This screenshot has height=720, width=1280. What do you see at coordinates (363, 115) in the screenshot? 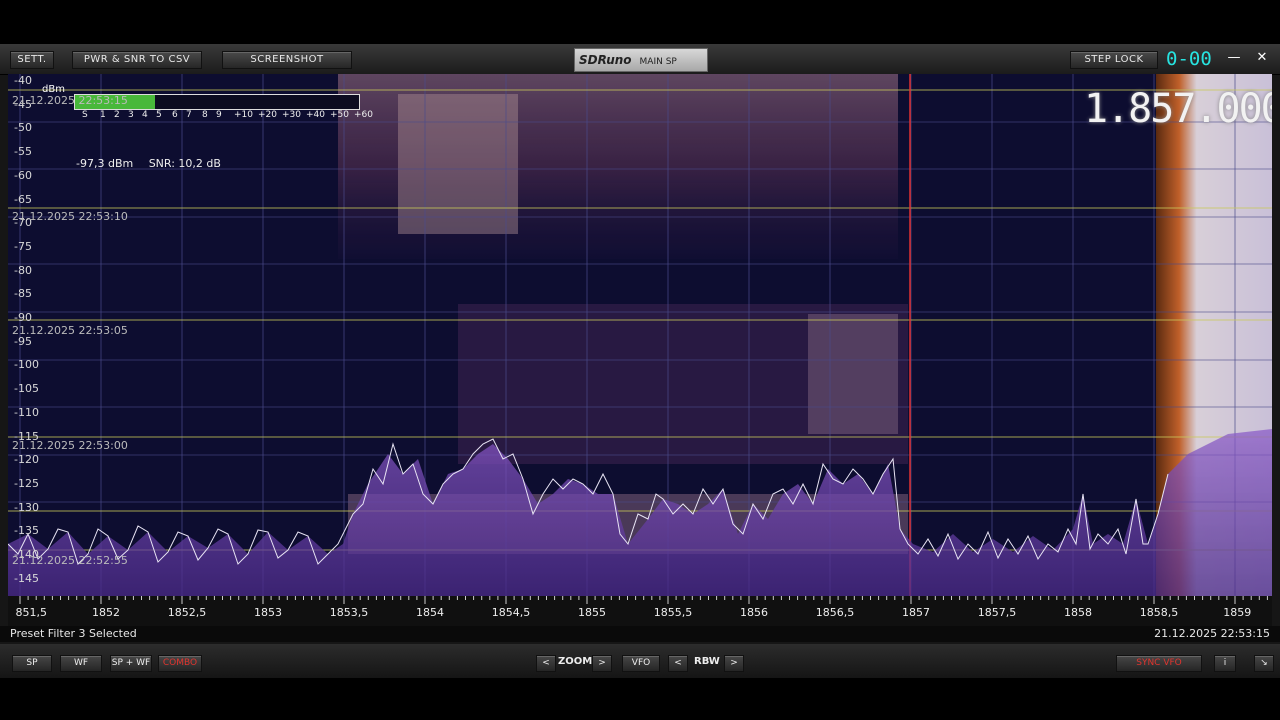
I see `s-meter-scale-label: +60` at bounding box center [363, 115].